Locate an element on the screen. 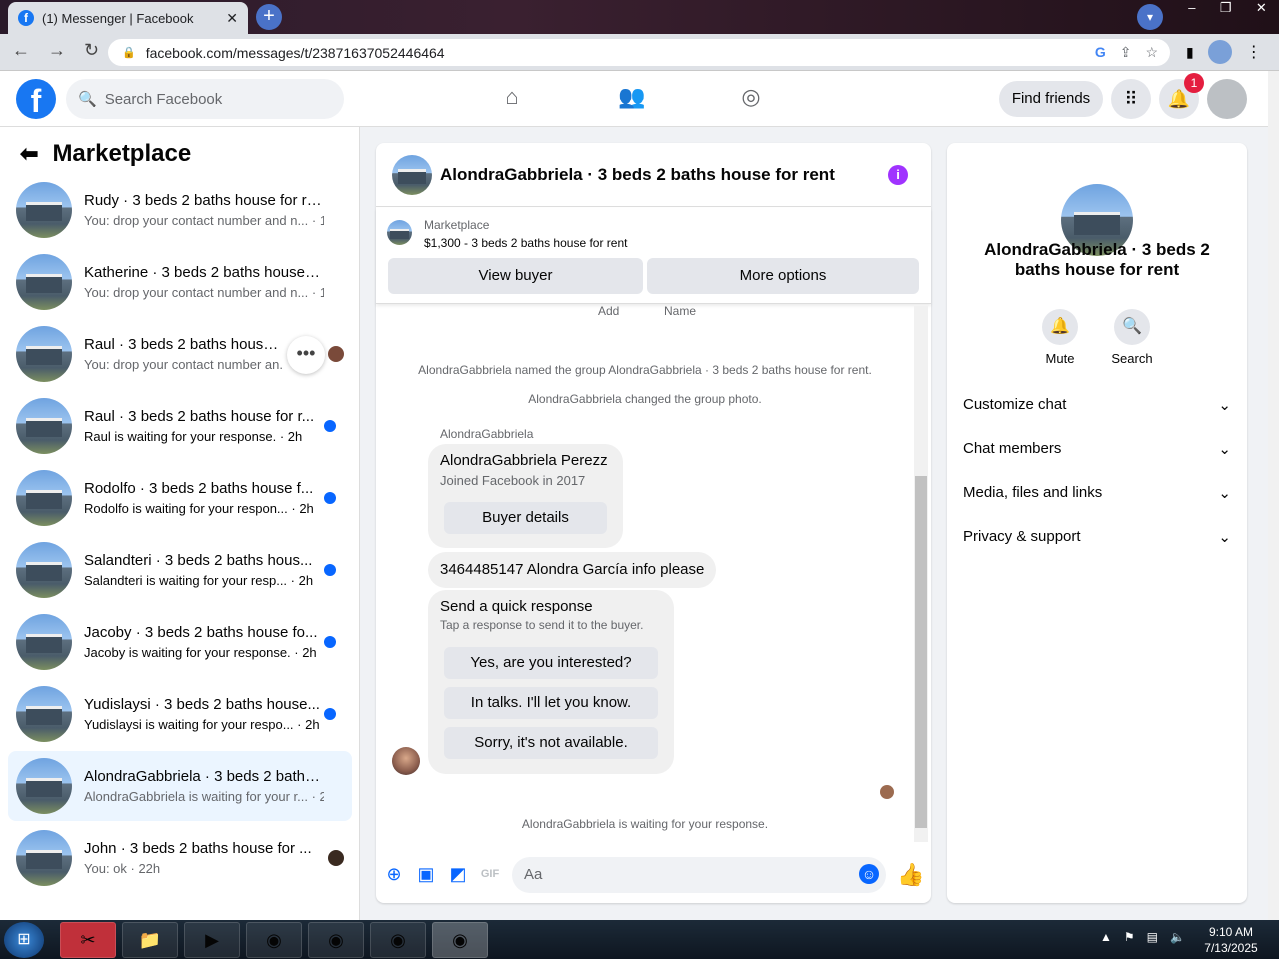  gif-icon: GIF is located at coordinates (490, 874).